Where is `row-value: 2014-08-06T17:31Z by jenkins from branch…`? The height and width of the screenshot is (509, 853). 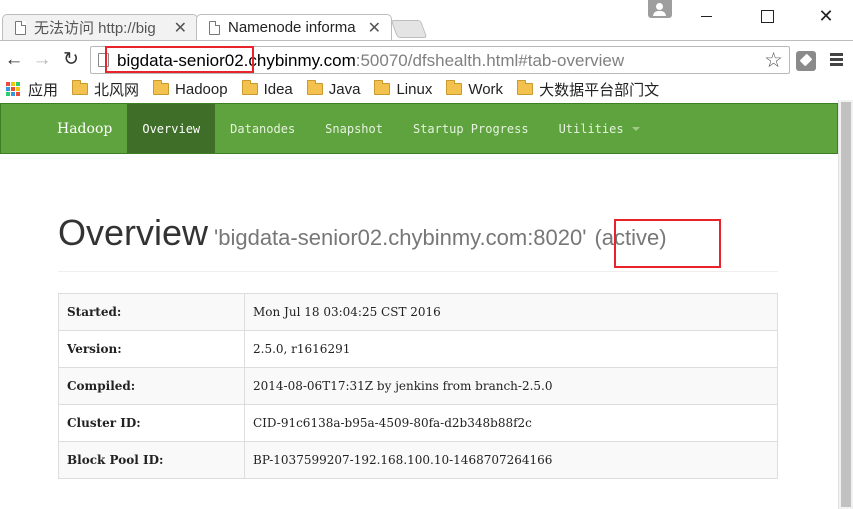
row-value: 2014-08-06T17:31Z by jenkins from branch… is located at coordinates (511, 386).